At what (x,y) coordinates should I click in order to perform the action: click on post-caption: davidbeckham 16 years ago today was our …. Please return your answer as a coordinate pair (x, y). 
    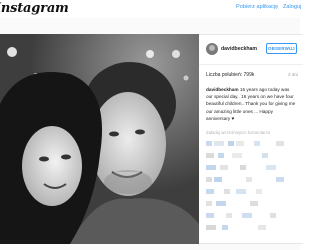
    Looking at the image, I should click on (251, 104).